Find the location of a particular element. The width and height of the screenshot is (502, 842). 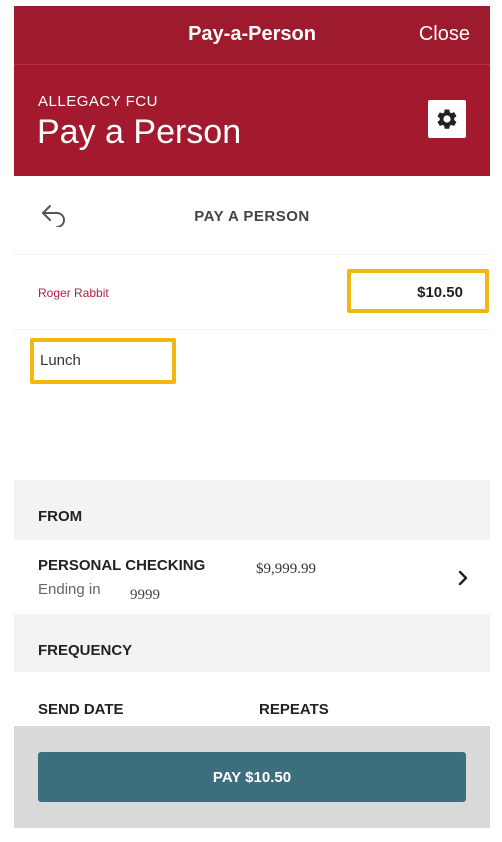

chevron-right-icon is located at coordinates (463, 578).